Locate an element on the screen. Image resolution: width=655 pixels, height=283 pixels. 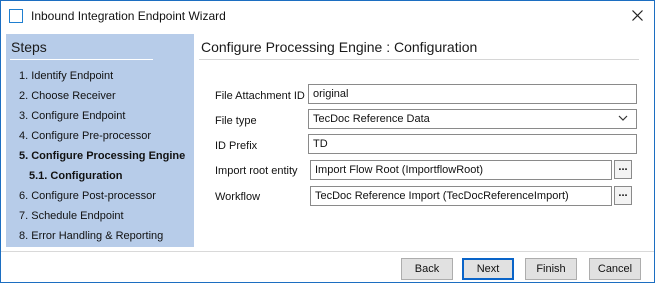
step-configure-post-processor: 6. Configure Post-processor is located at coordinates (87, 196).